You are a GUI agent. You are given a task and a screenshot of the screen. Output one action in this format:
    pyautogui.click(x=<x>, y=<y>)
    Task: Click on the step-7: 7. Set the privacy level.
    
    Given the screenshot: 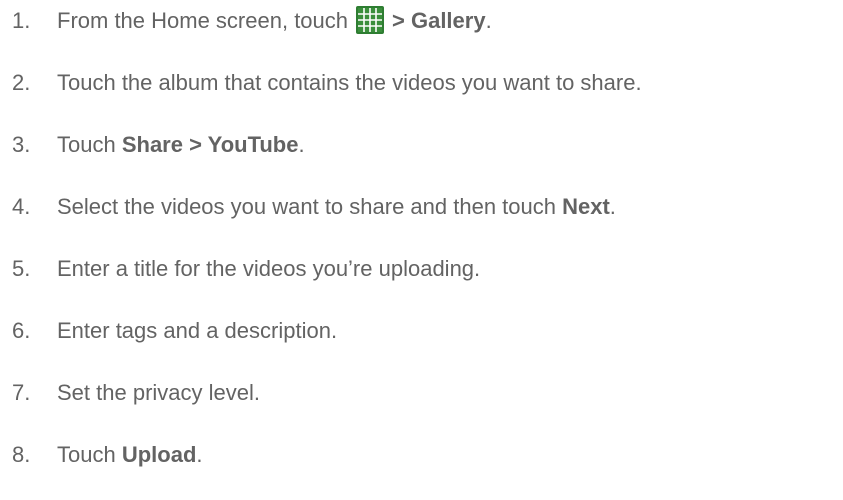 What is the action you would take?
    pyautogui.click(x=130, y=393)
    